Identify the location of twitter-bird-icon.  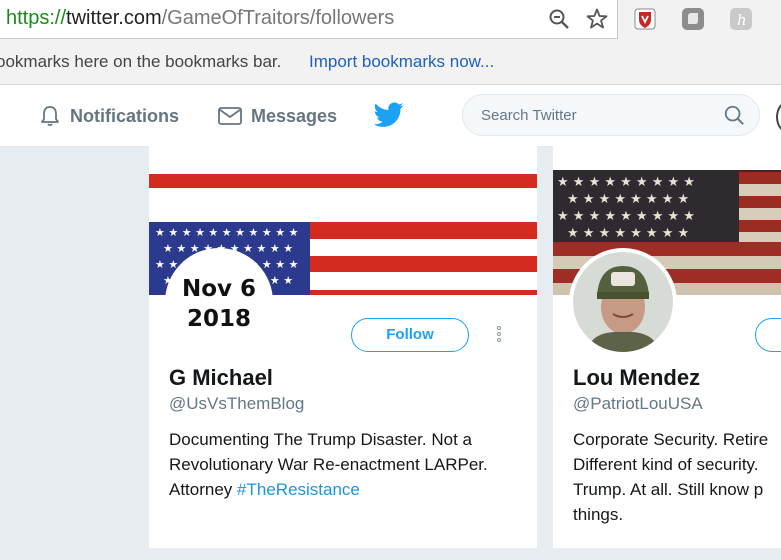
(389, 115).